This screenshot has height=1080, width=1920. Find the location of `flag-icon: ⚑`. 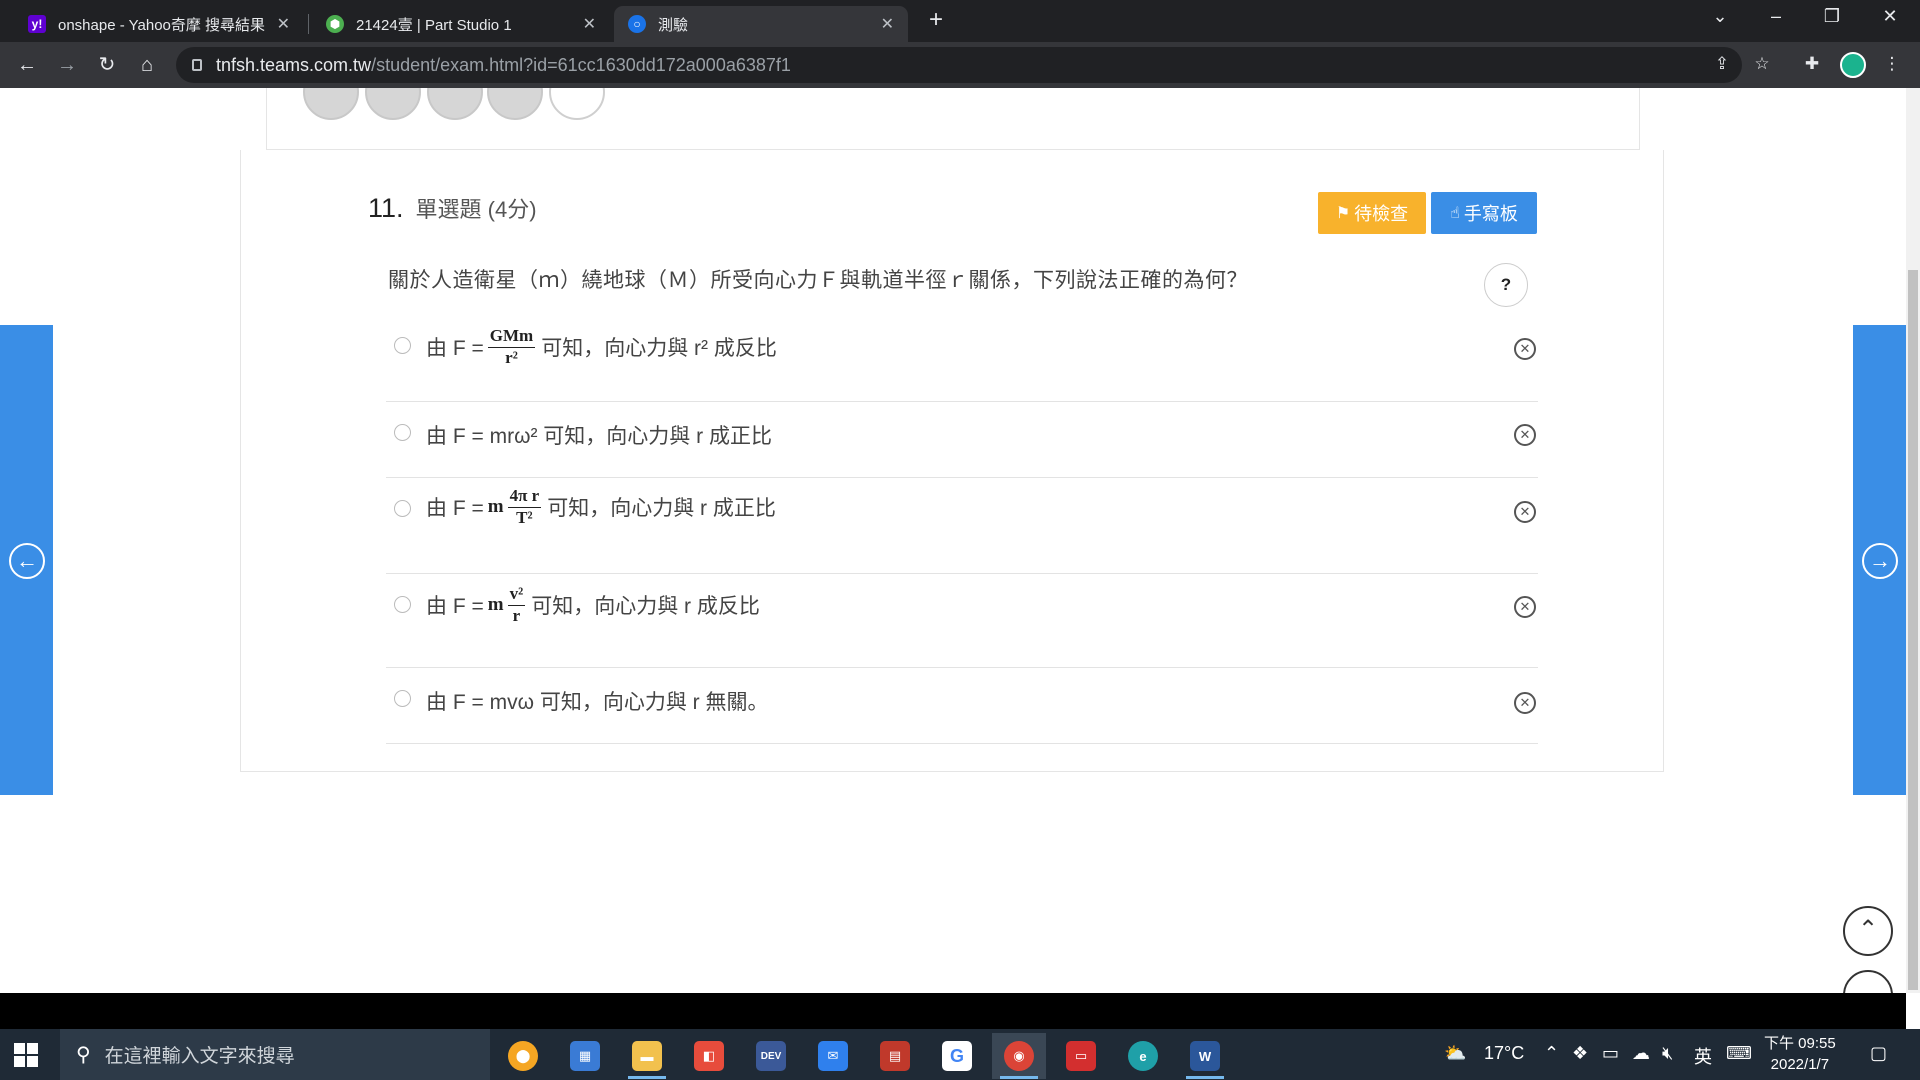

flag-icon: ⚑ is located at coordinates (1343, 213).